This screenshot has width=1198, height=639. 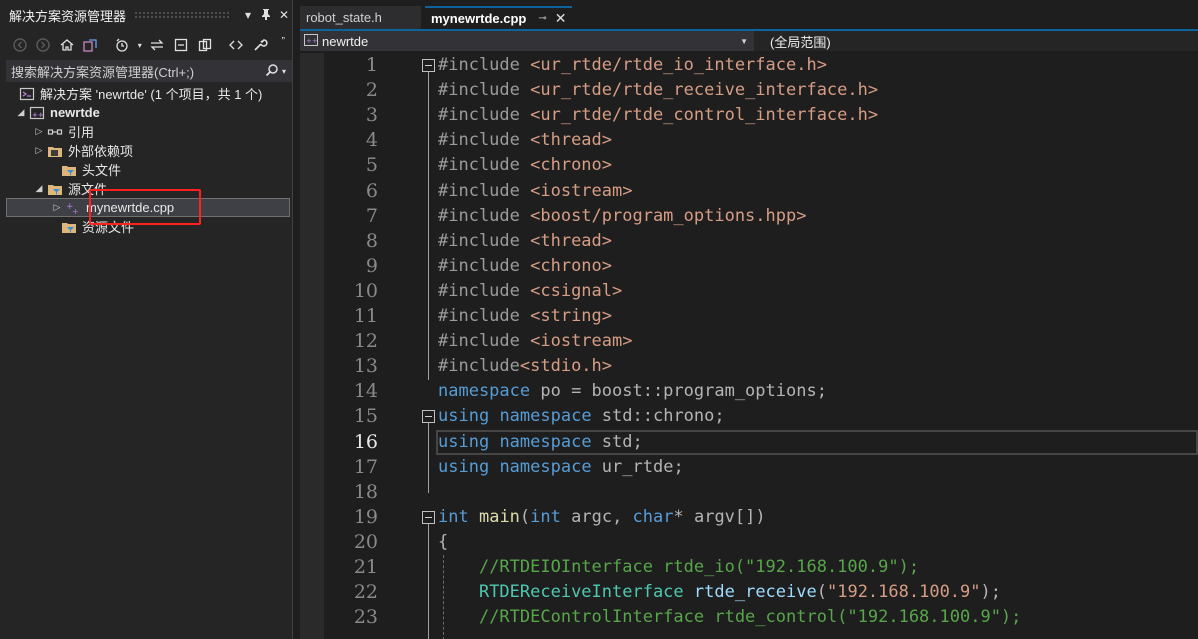 What do you see at coordinates (360, 17) in the screenshot?
I see `tab-robot-state-h: robot_state.h` at bounding box center [360, 17].